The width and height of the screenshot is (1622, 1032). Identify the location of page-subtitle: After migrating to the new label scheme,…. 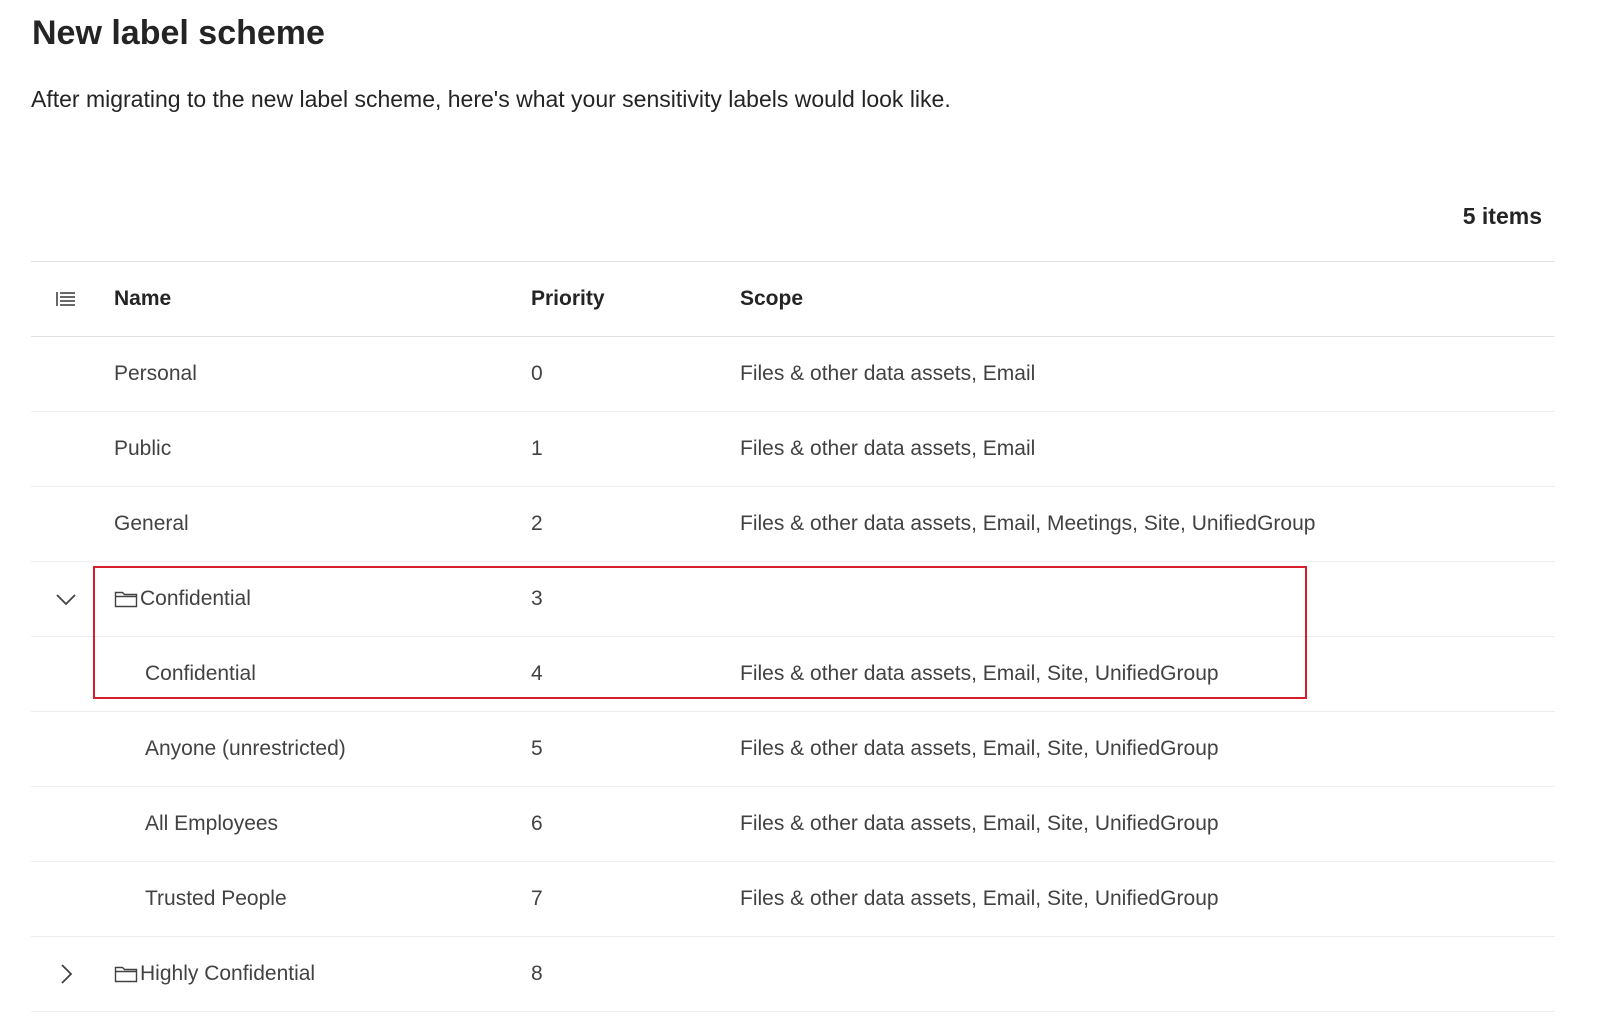
(491, 99).